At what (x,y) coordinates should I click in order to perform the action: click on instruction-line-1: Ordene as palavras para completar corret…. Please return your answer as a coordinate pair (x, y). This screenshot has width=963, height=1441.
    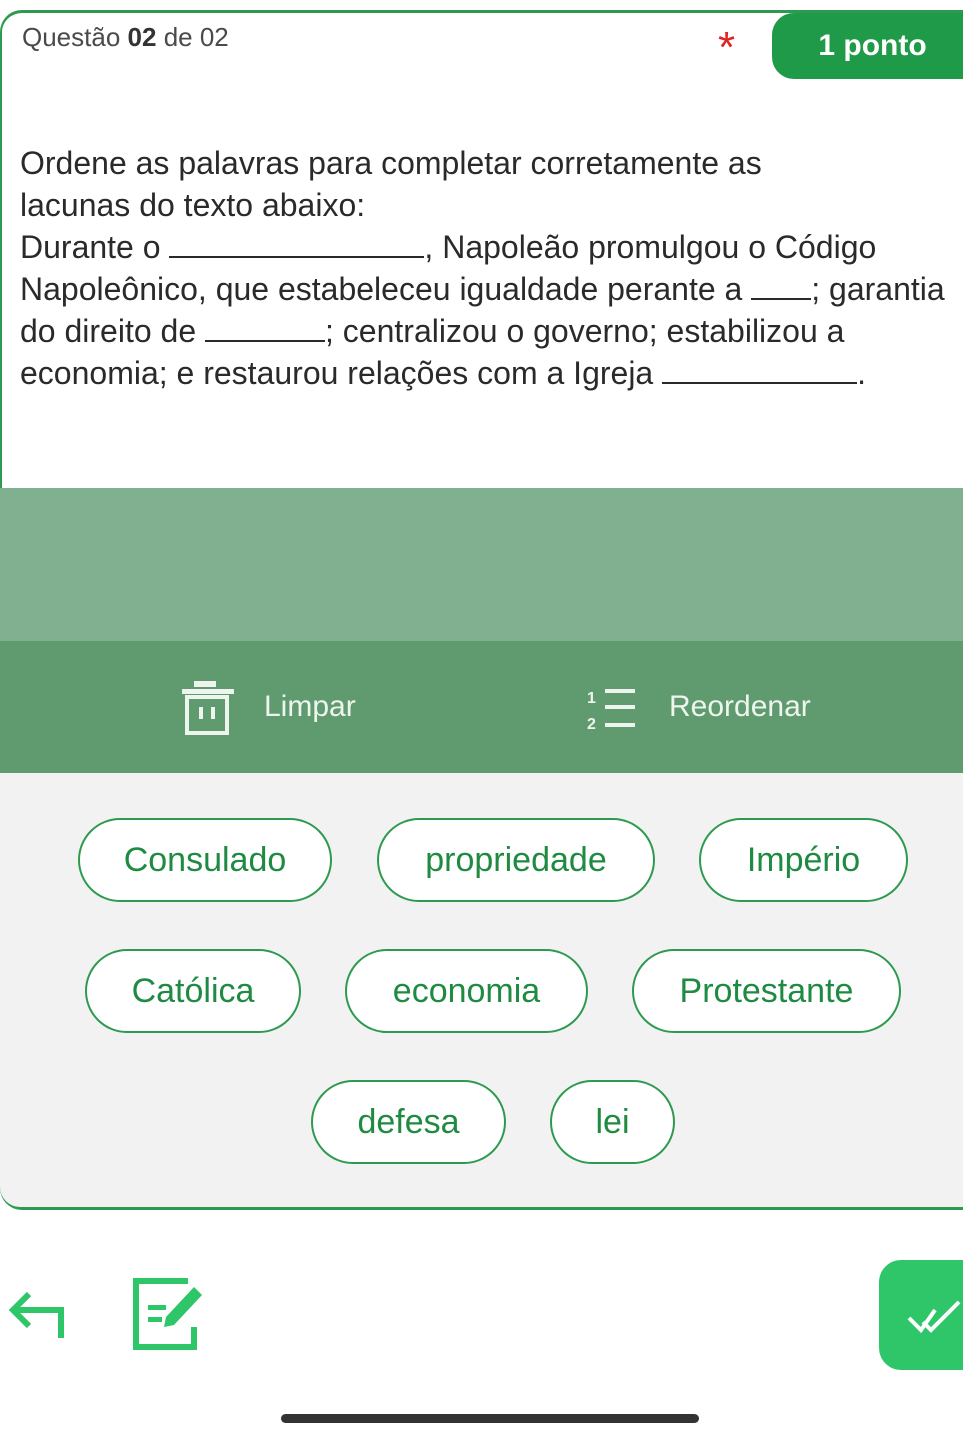
    Looking at the image, I should click on (391, 163).